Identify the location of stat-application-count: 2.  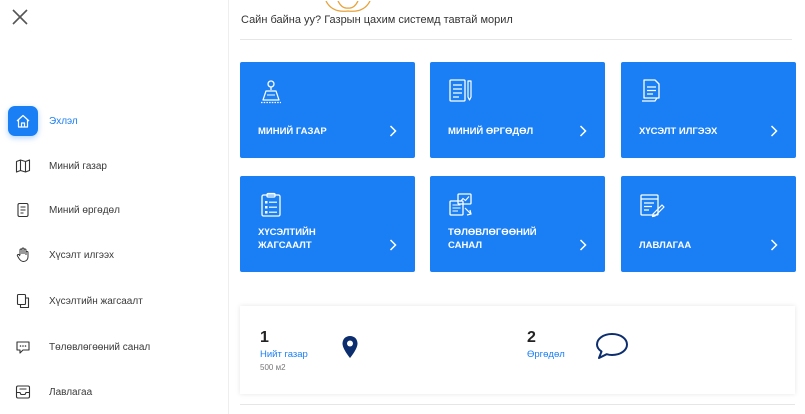
(531, 337).